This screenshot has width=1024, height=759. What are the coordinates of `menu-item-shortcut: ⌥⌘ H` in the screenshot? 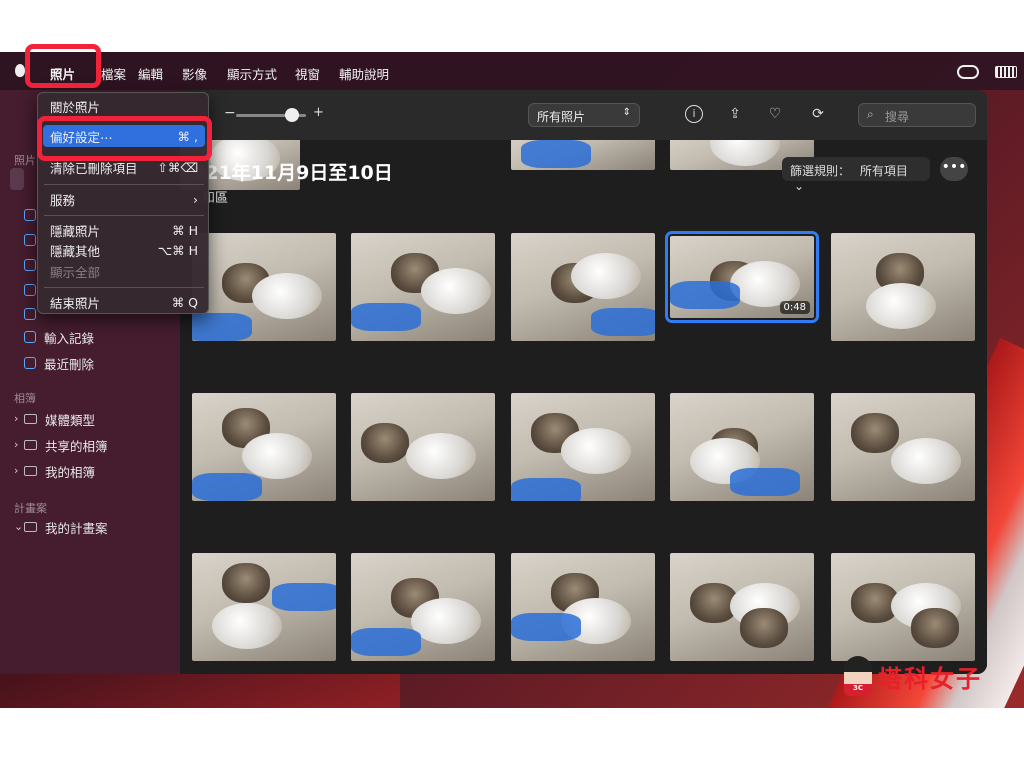 It's located at (177, 250).